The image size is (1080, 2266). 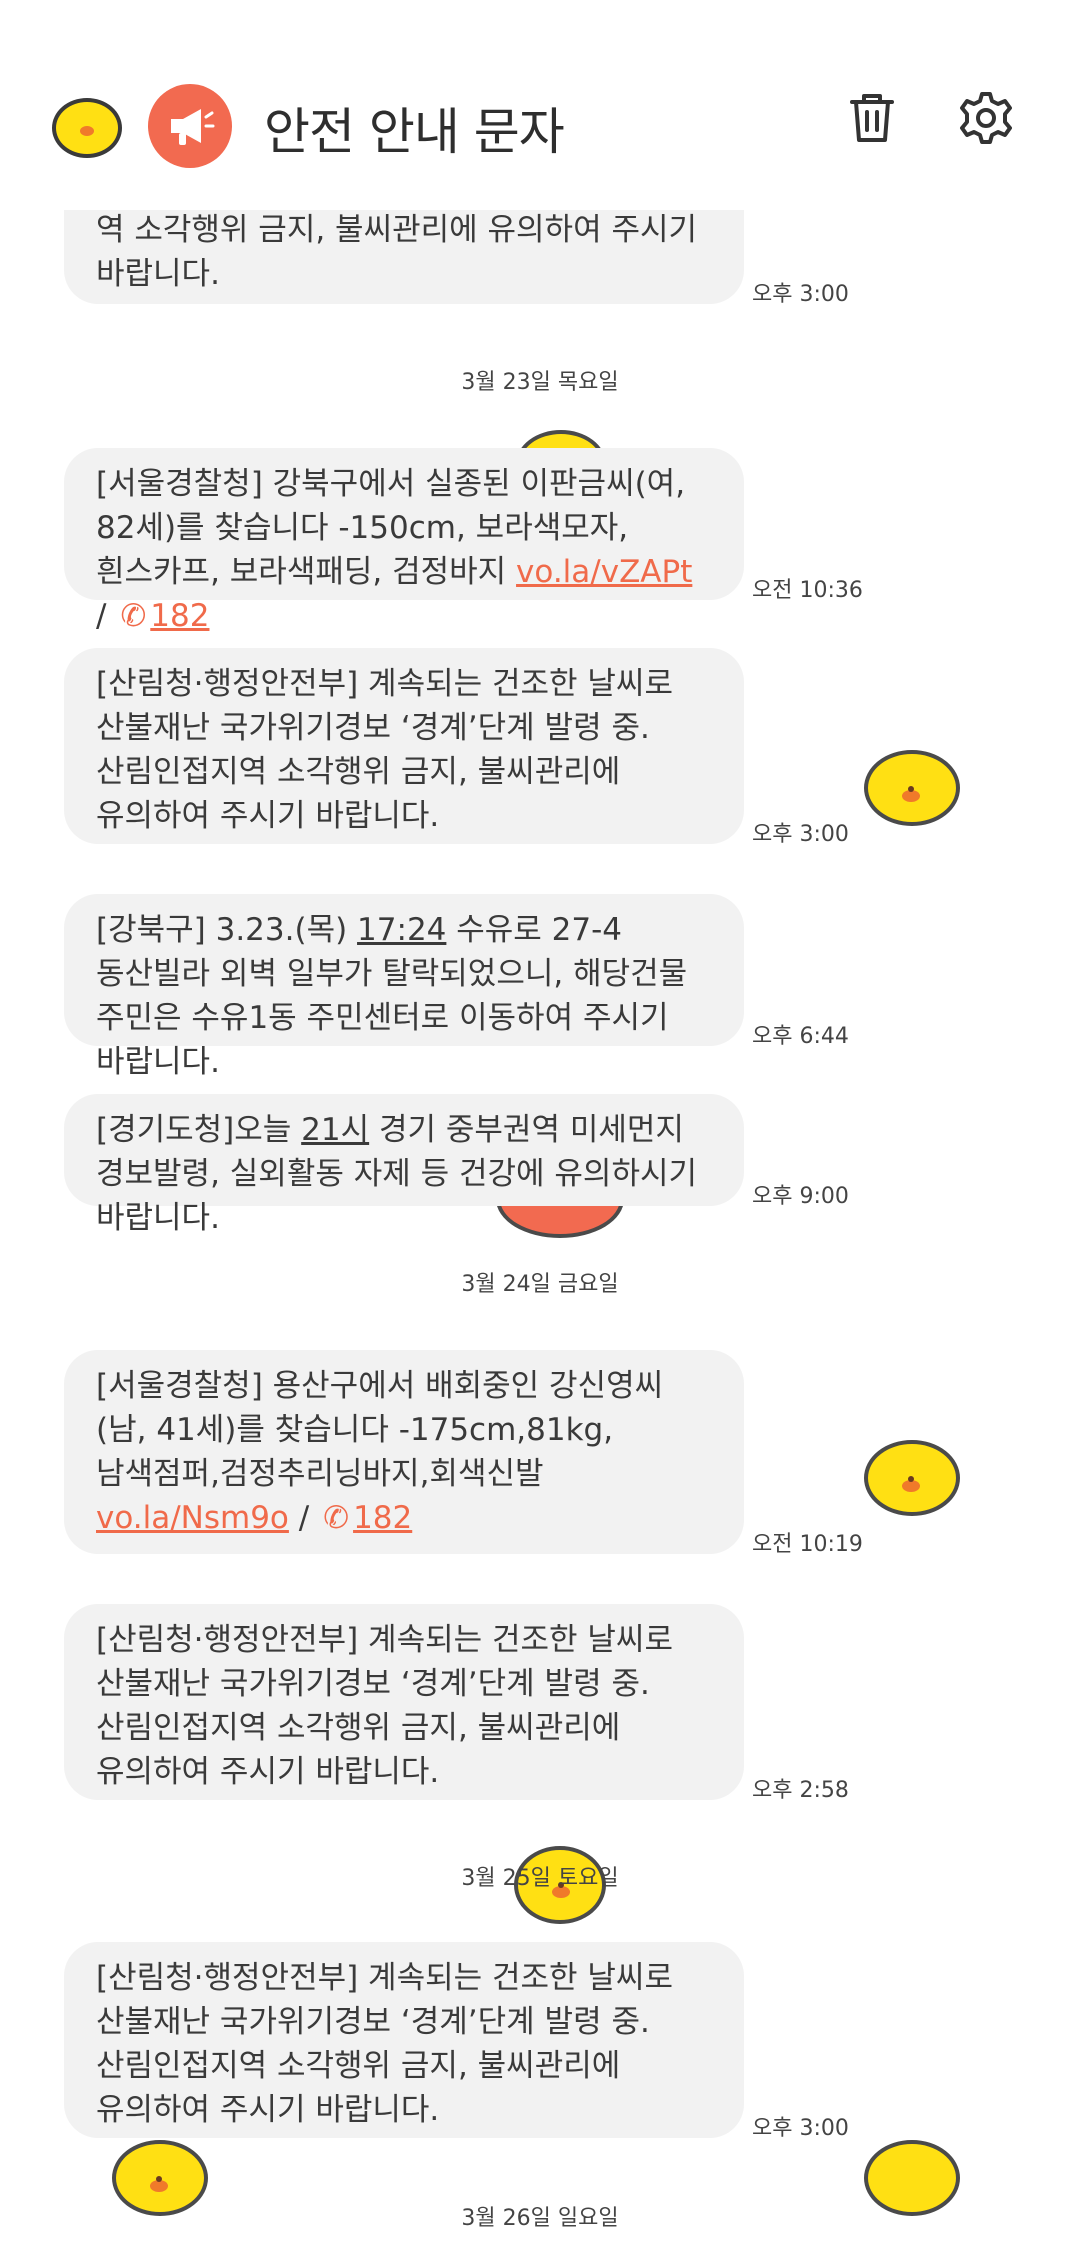 I want to click on message-time: 오전 10:19, so click(x=807, y=1544).